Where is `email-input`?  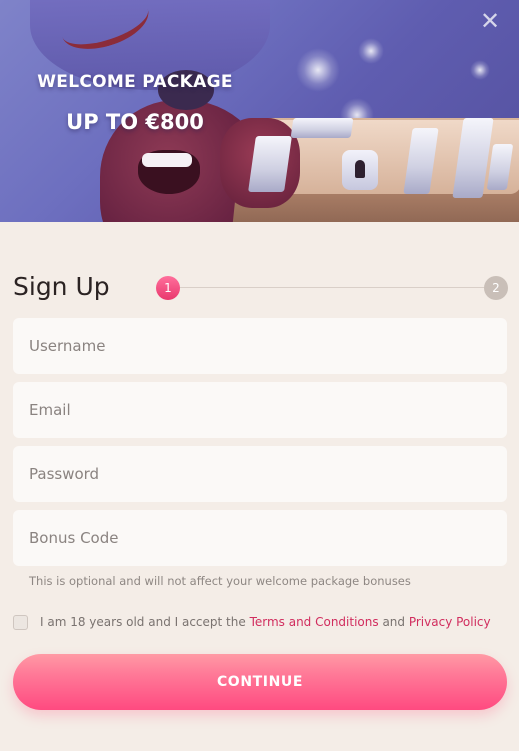
email-input is located at coordinates (260, 410).